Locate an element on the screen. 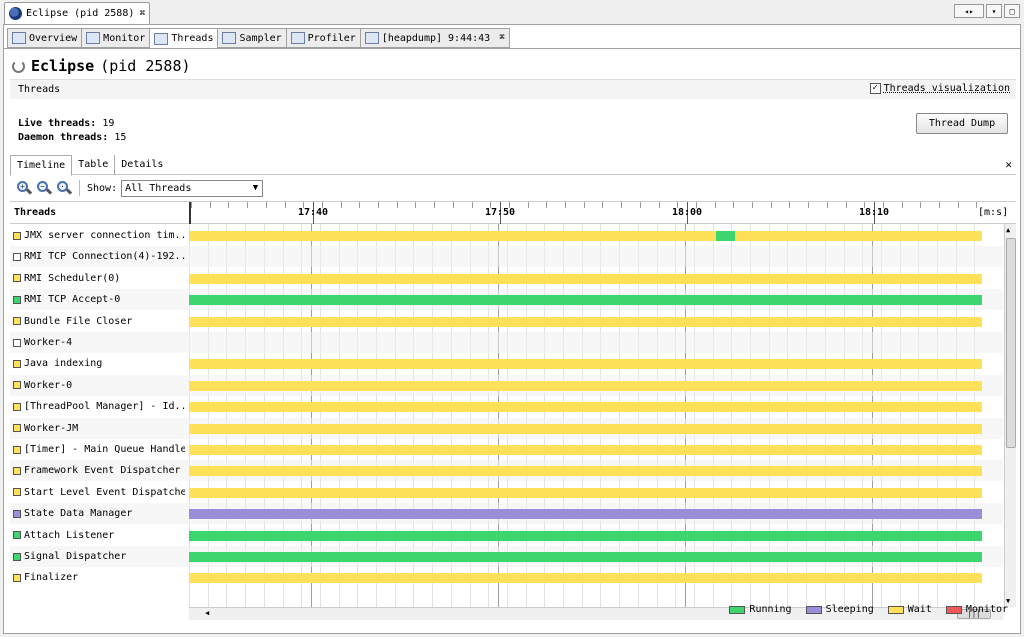 The height and width of the screenshot is (637, 1024). thread-name-label: Attach Listener is located at coordinates (69, 535).